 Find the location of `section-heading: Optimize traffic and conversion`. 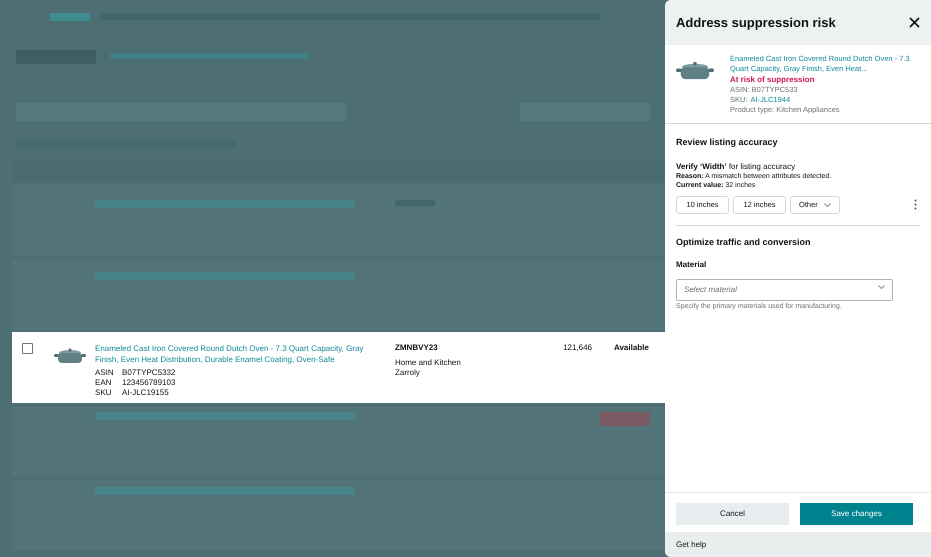

section-heading: Optimize traffic and conversion is located at coordinates (744, 242).